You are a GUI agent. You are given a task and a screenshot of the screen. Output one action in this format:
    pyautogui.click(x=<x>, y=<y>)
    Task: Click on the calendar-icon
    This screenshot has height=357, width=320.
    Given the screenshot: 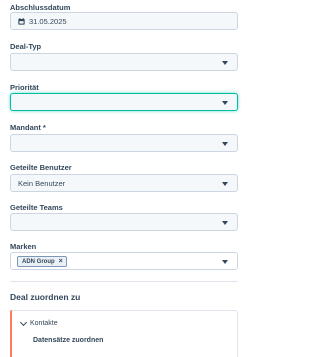 What is the action you would take?
    pyautogui.click(x=21, y=21)
    